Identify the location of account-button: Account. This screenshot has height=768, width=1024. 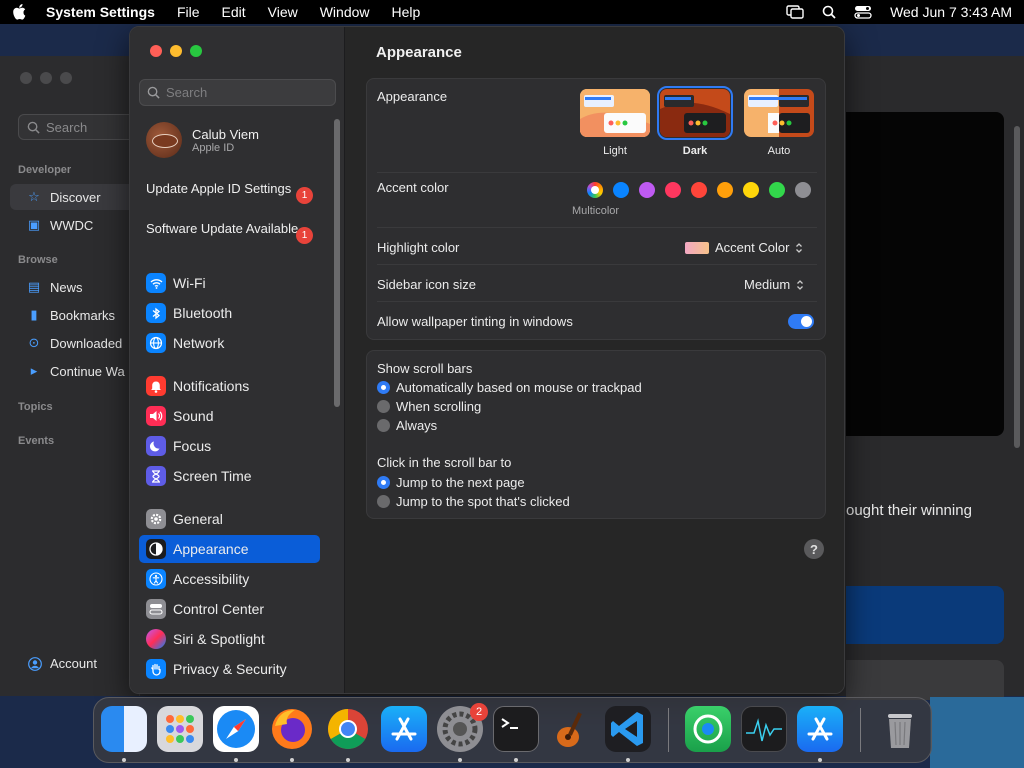
(62, 663).